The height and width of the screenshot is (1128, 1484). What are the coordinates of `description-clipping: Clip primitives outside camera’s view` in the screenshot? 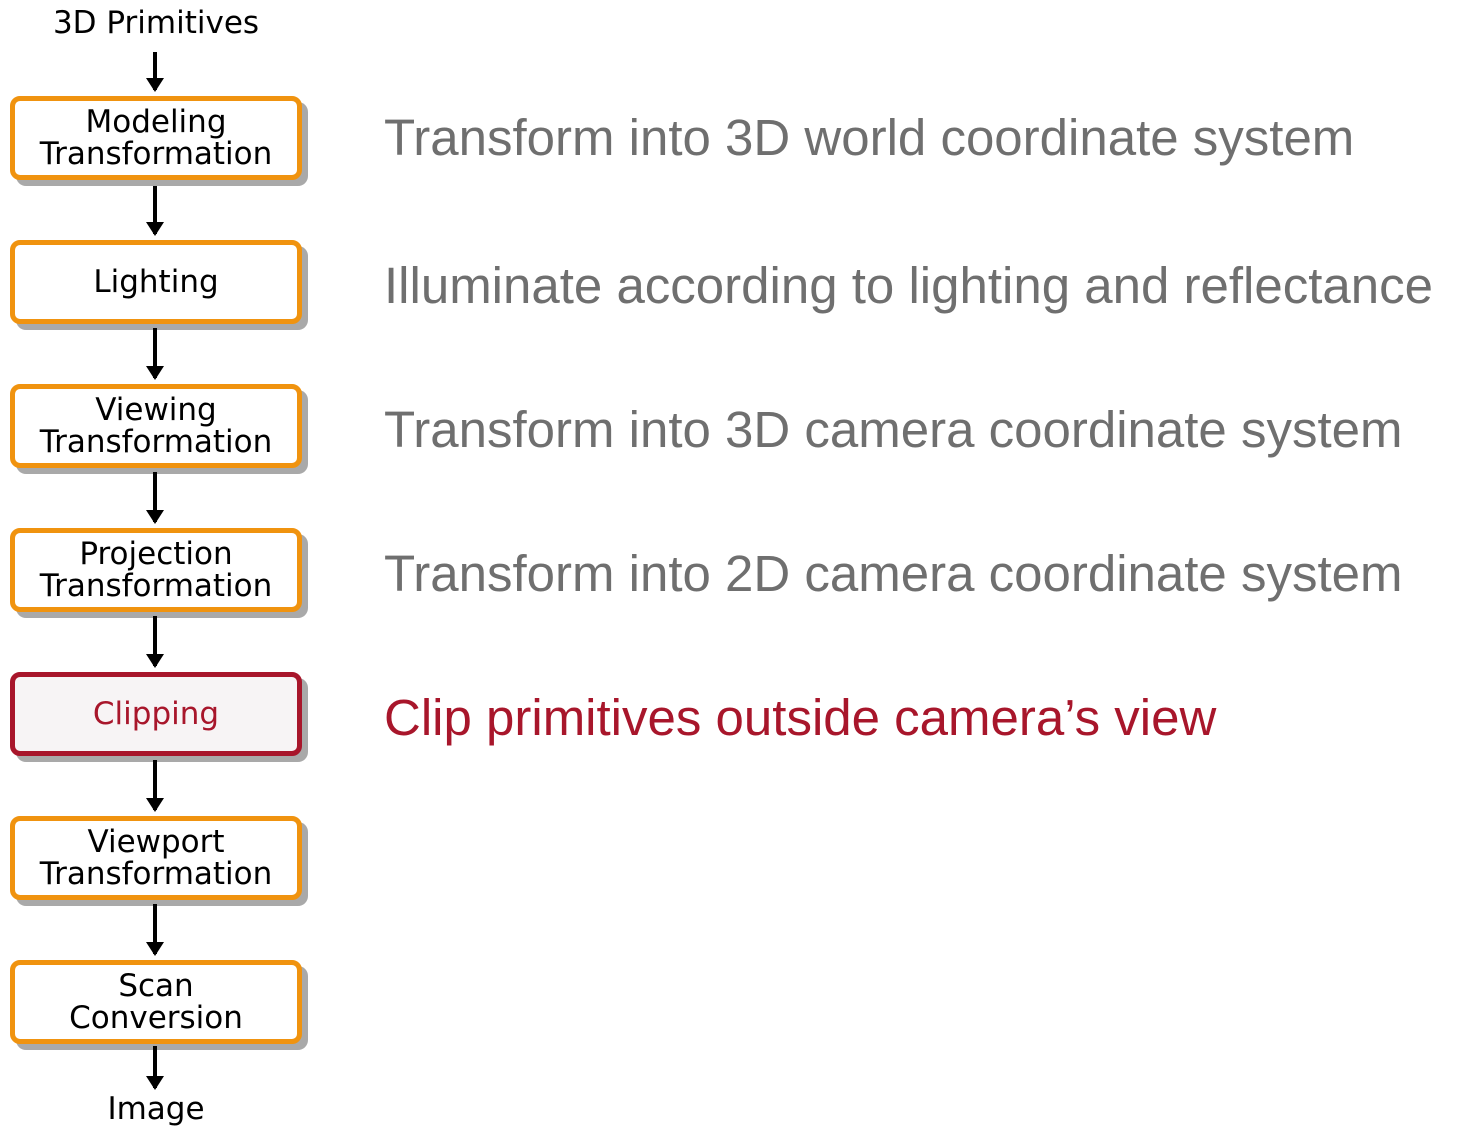 It's located at (800, 717).